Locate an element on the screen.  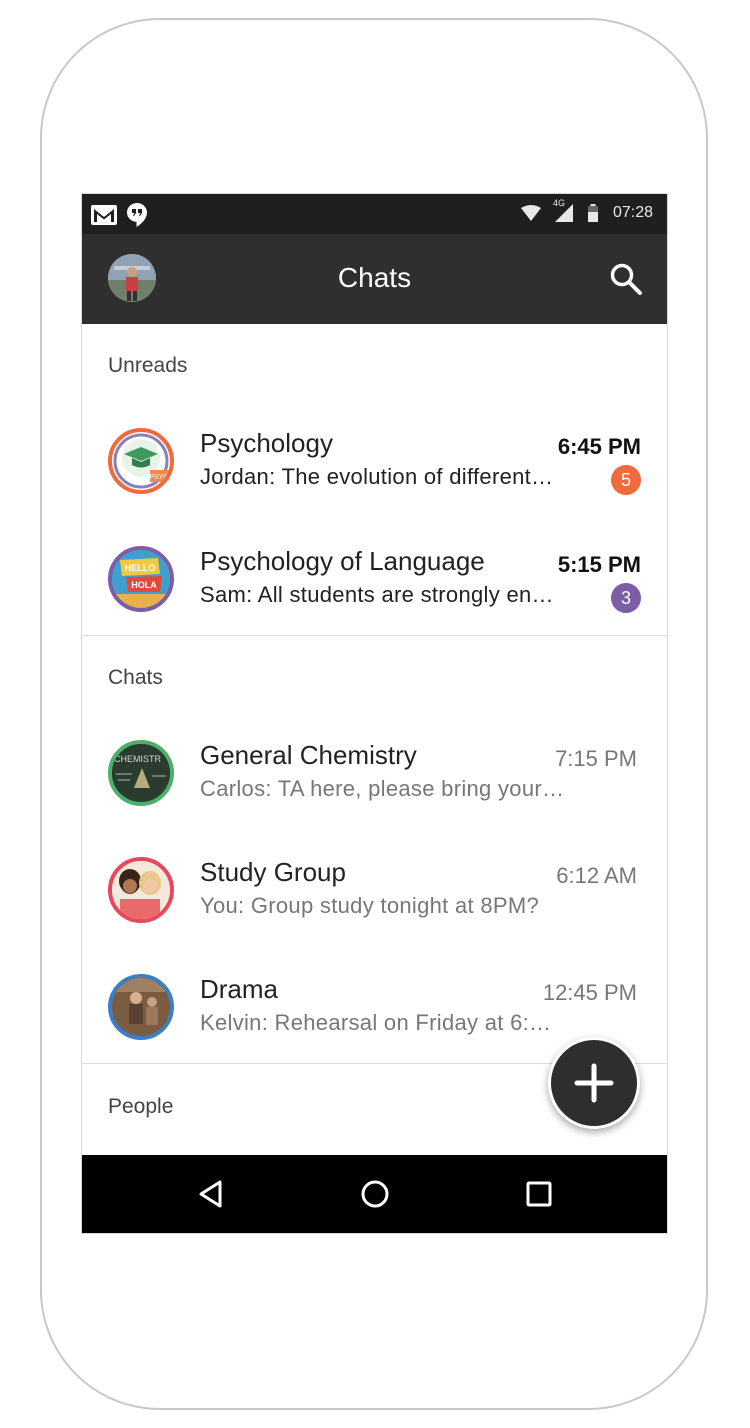
wifi-icon is located at coordinates (530, 213).